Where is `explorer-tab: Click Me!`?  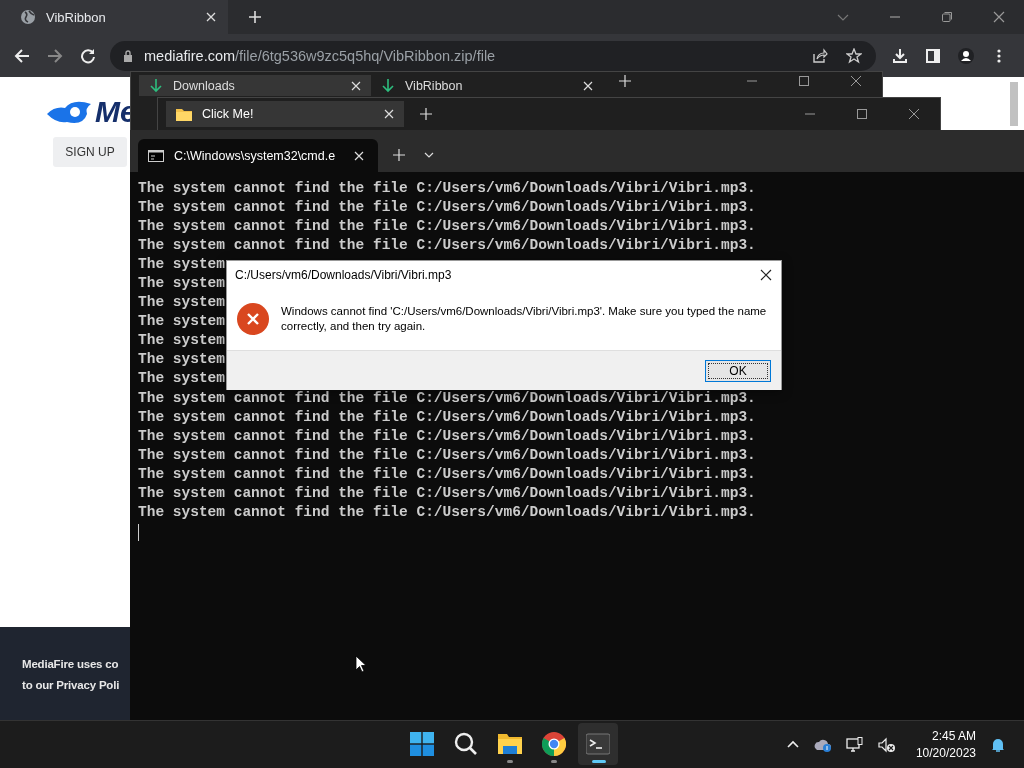
explorer-tab: Click Me! is located at coordinates (285, 114).